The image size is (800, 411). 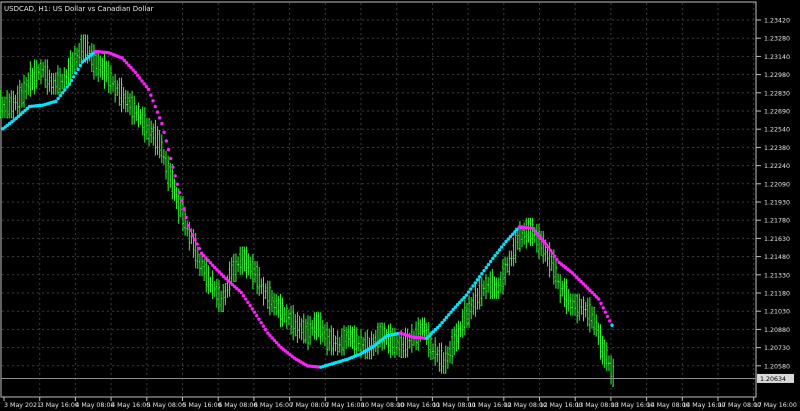 What do you see at coordinates (59, 405) in the screenshot?
I see `time-axis-label: 3 May 16:00` at bounding box center [59, 405].